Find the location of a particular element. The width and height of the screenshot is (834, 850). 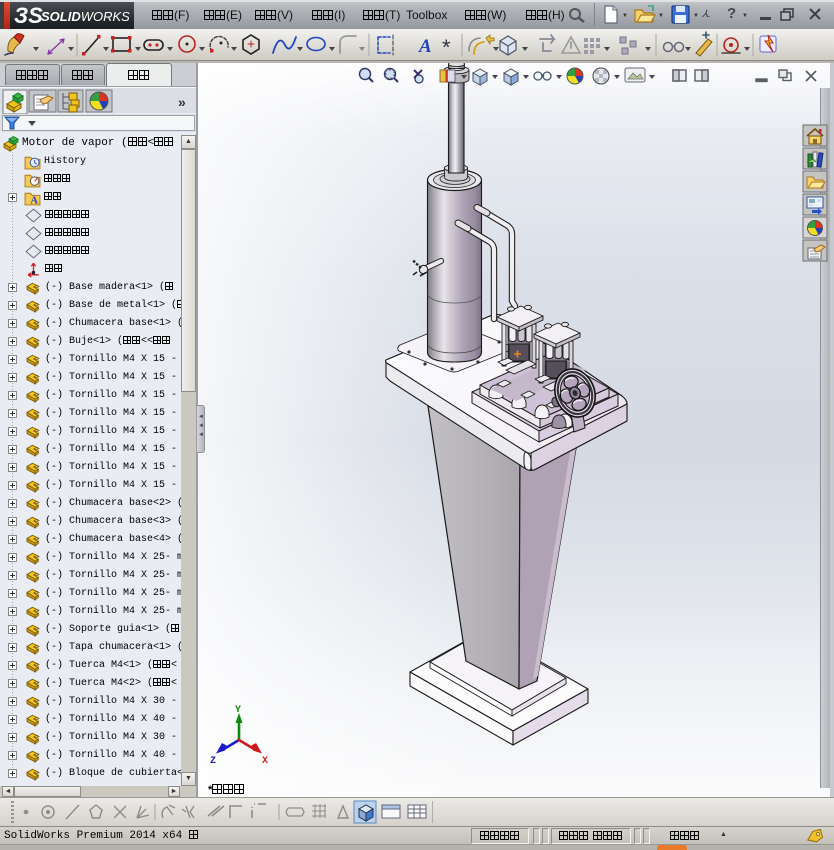

svg-text: X is located at coordinates (265, 761).